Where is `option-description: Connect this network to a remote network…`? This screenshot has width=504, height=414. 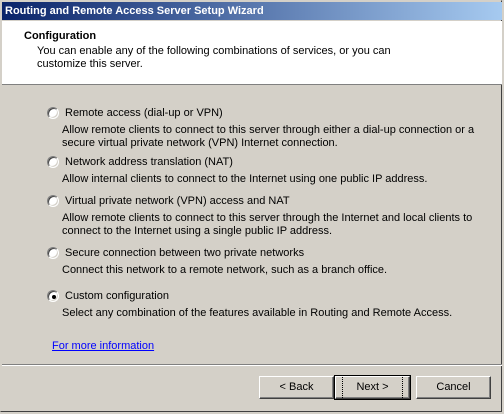
option-description: Connect this network to a remote network… is located at coordinates (225, 270).